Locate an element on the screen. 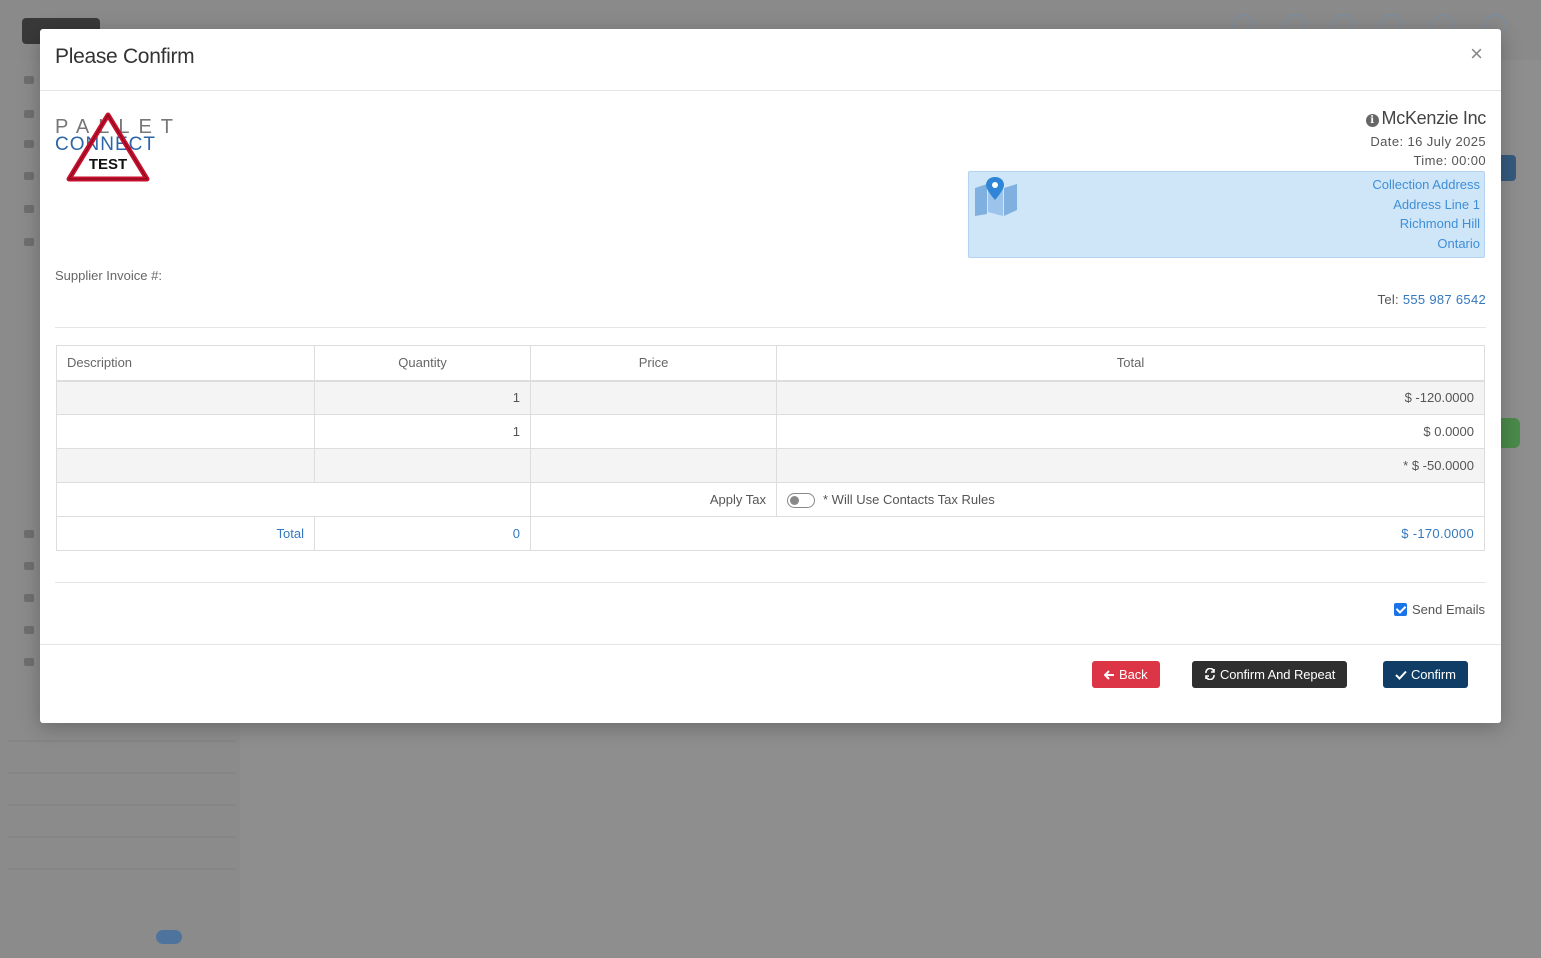 This screenshot has height=958, width=1541. company-logo: PALLET CONNECT TEST is located at coordinates (114, 147).